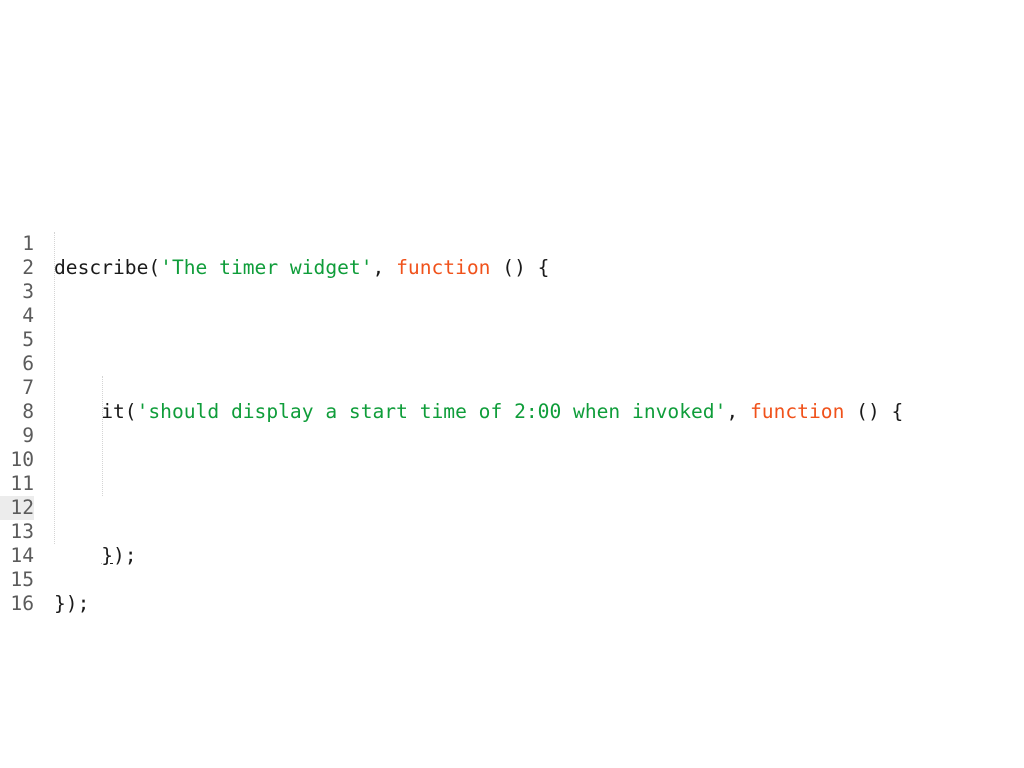 This screenshot has width=1024, height=768. I want to click on code-token: });, so click(72, 603).